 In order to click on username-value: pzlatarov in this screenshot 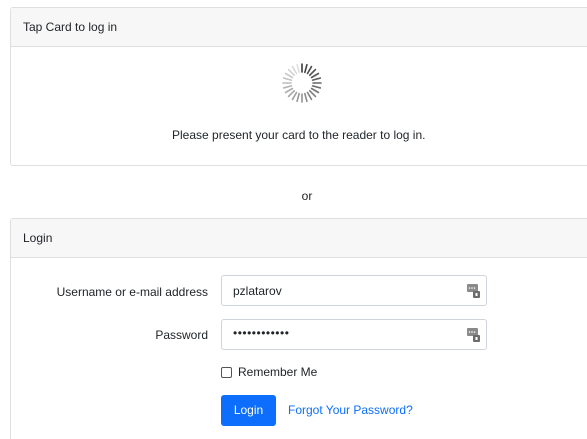, I will do `click(257, 291)`.